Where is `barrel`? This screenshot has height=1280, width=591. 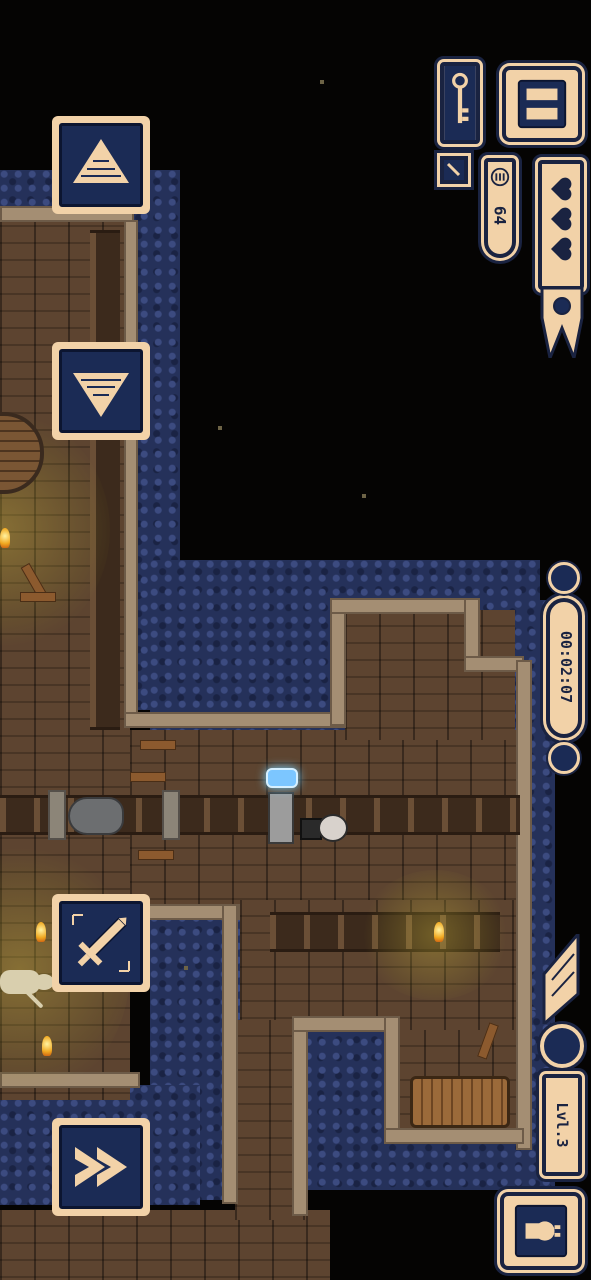
barrel is located at coordinates (460, 1102).